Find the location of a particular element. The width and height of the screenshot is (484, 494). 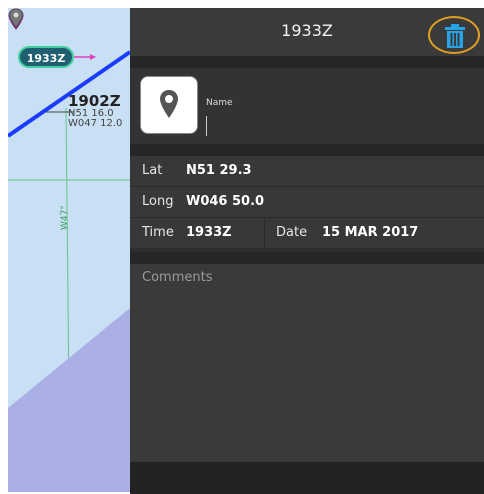

panel-header: 1933Z is located at coordinates (307, 32).